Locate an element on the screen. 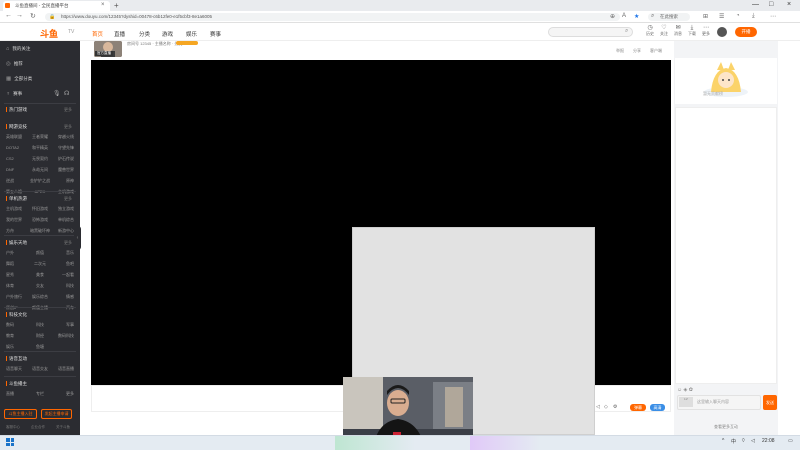 Image resolution: width=800 pixels, height=450 pixels. maximize-icon: □ is located at coordinates (771, 4).